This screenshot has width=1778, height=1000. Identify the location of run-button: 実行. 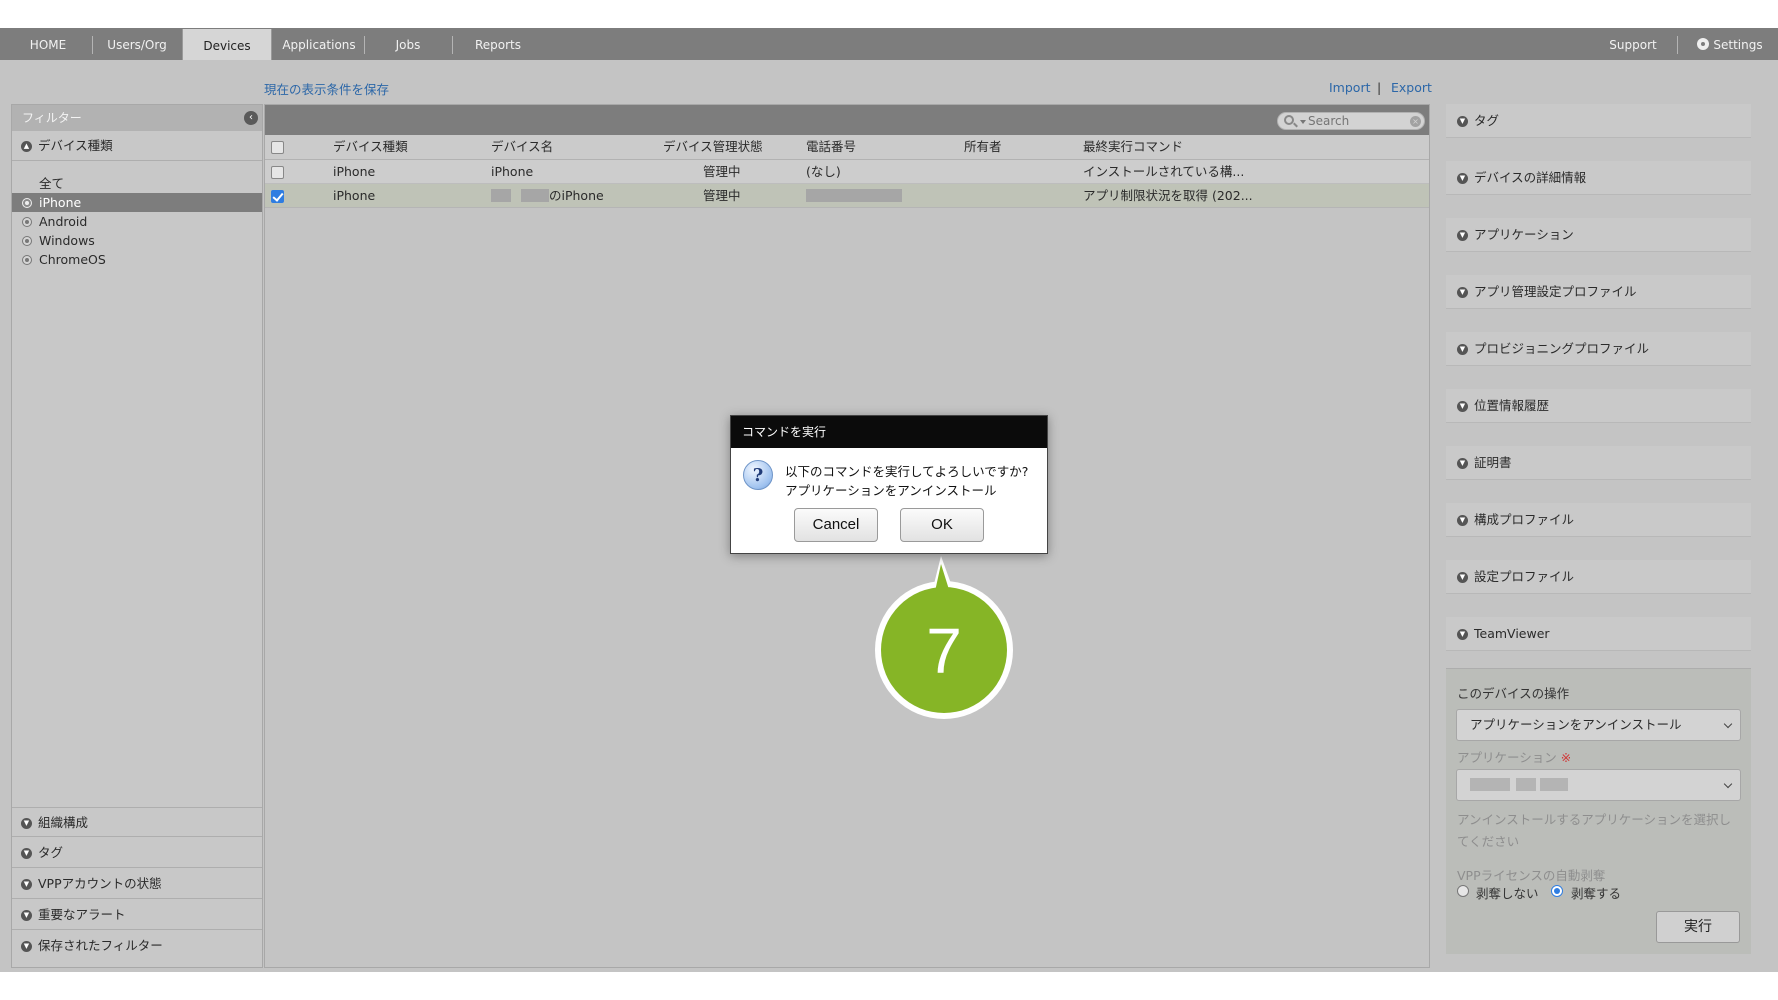
(1698, 927).